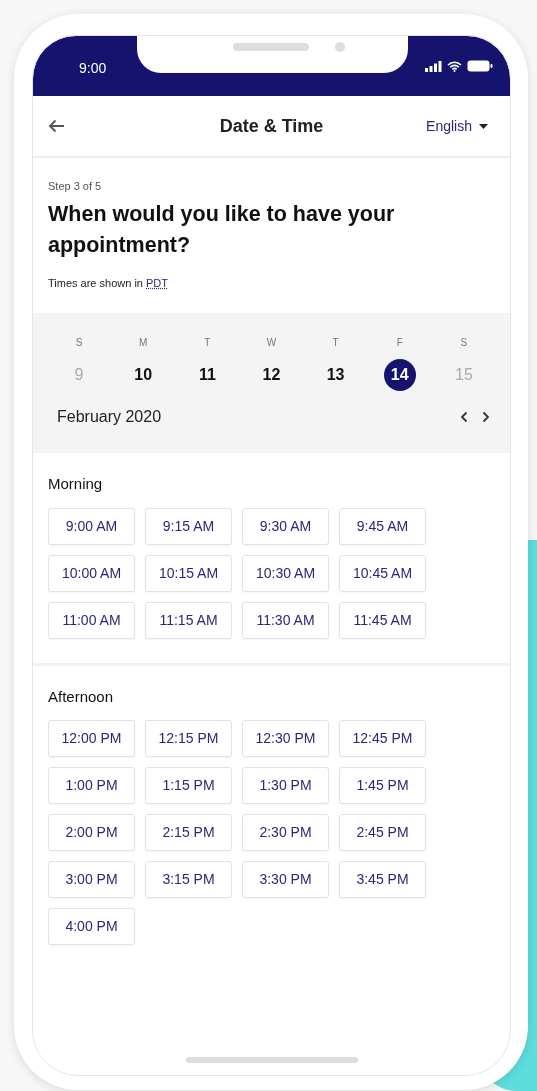  Describe the element at coordinates (188, 739) in the screenshot. I see `time-slot-button: 12:15 PM` at that location.